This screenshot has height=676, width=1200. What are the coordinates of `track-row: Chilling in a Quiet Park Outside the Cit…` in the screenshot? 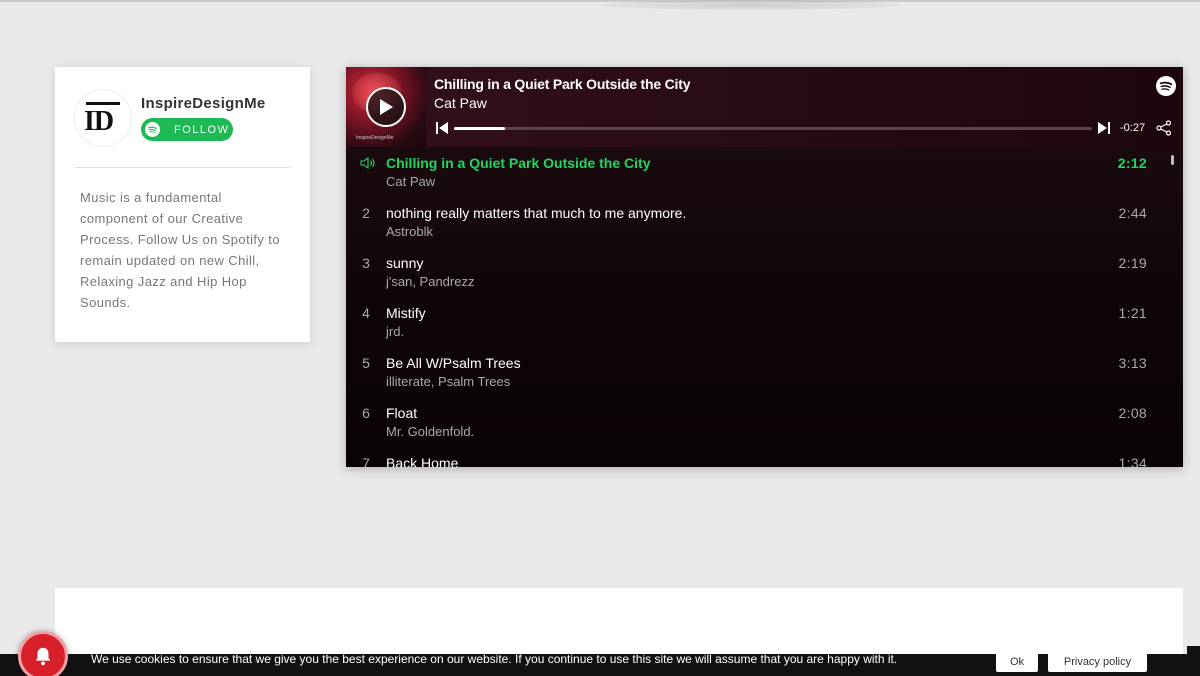 It's located at (756, 174).